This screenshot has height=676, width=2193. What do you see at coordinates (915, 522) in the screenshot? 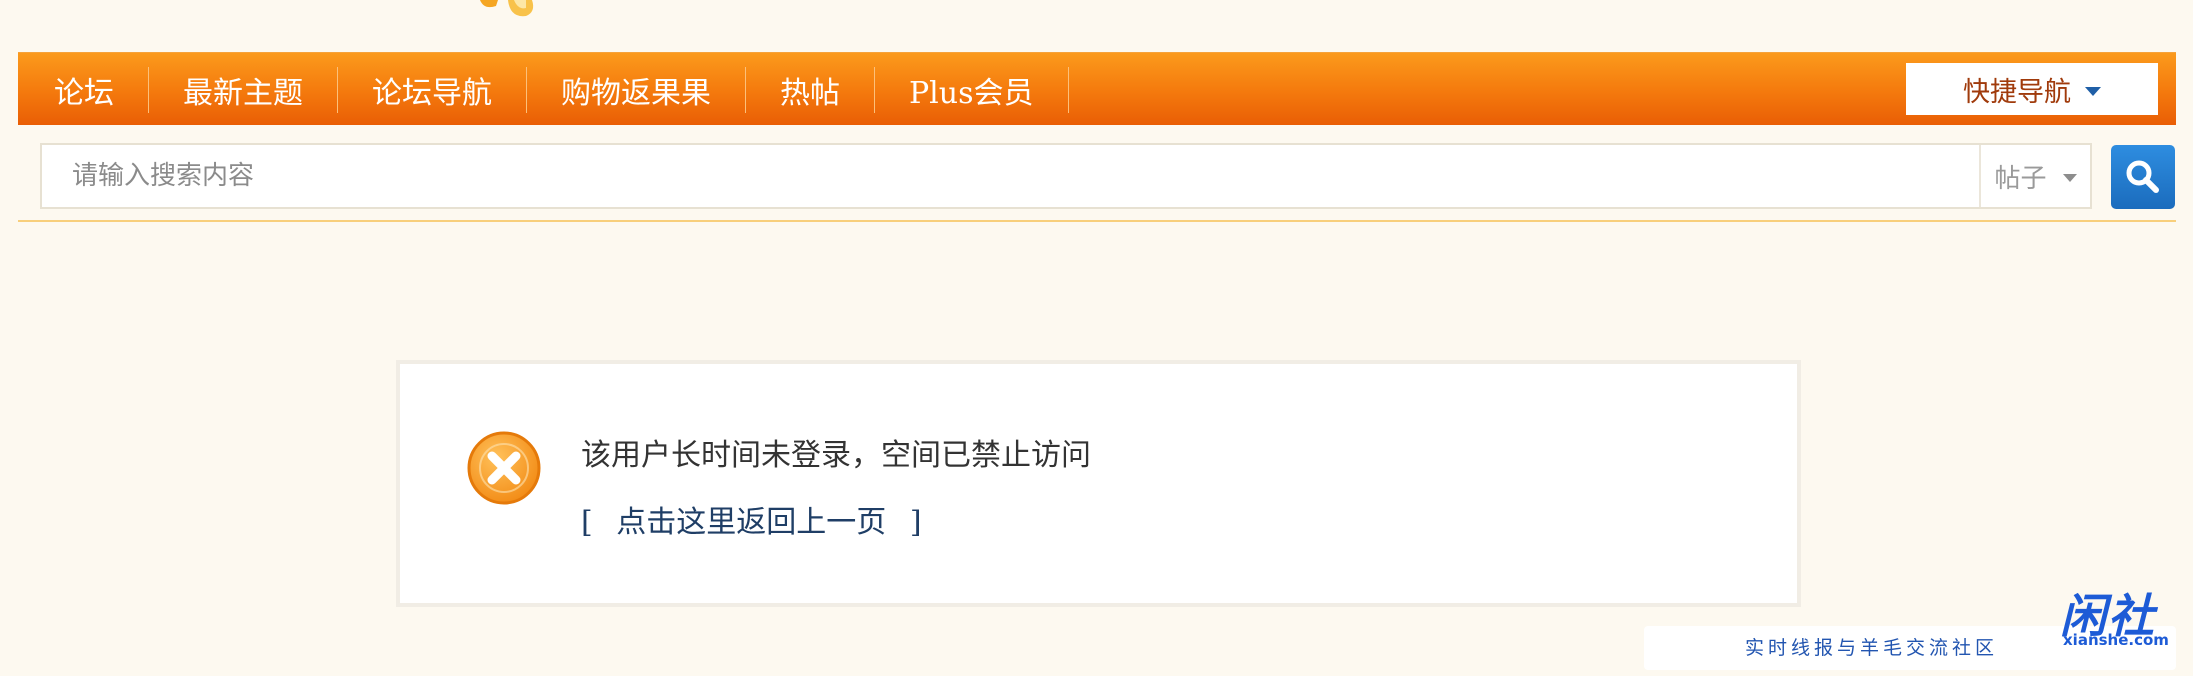
I see `back-link-close-bracket: ]` at bounding box center [915, 522].